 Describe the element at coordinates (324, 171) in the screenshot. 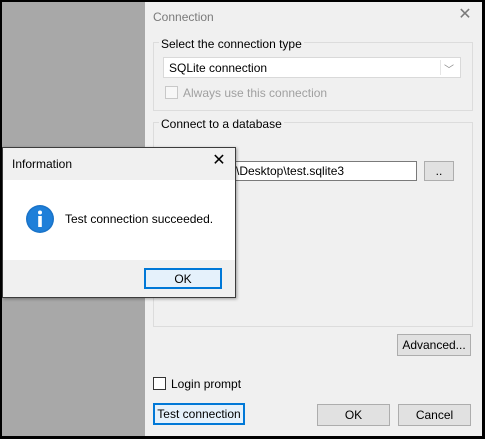

I see `database-path-input: \Desktop\test.sqlite3` at that location.